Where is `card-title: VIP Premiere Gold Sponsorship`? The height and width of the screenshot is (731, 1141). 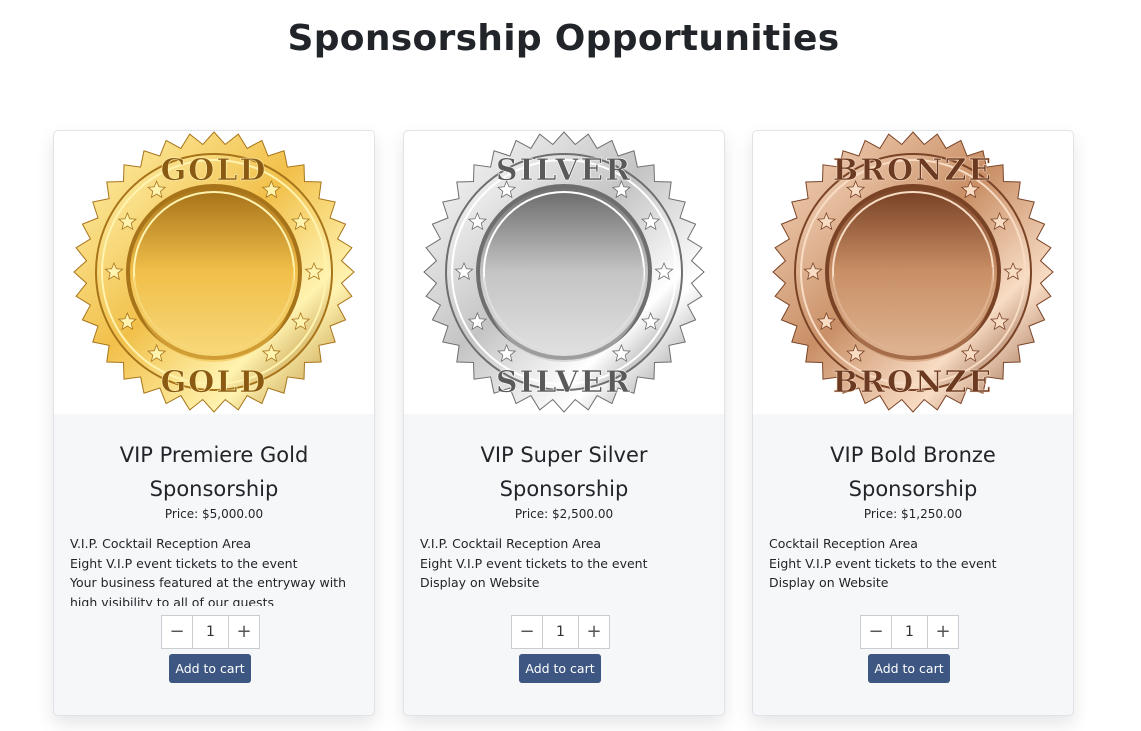 card-title: VIP Premiere Gold Sponsorship is located at coordinates (214, 472).